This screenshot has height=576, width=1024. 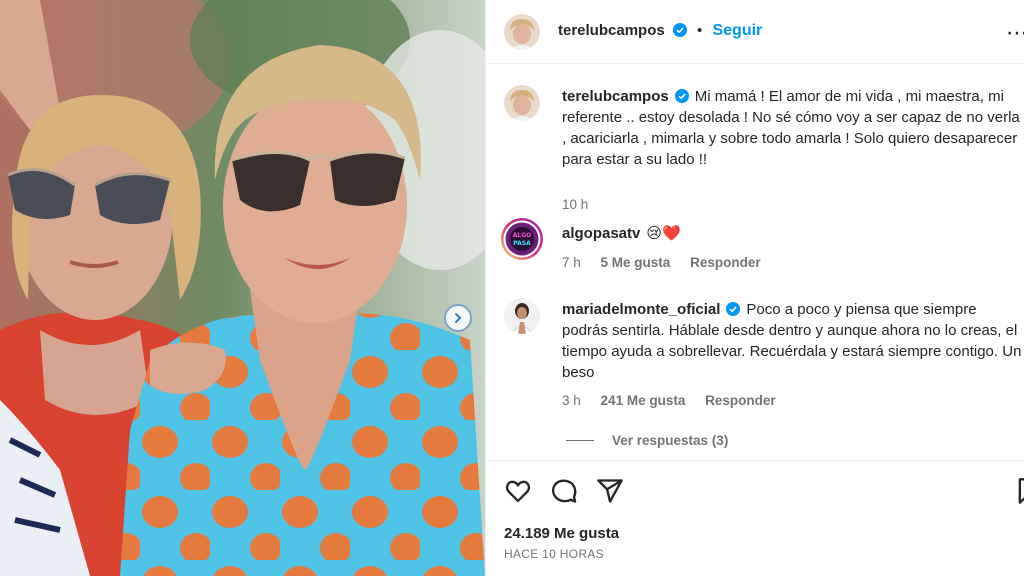 I want to click on replies-divider, so click(x=580, y=440).